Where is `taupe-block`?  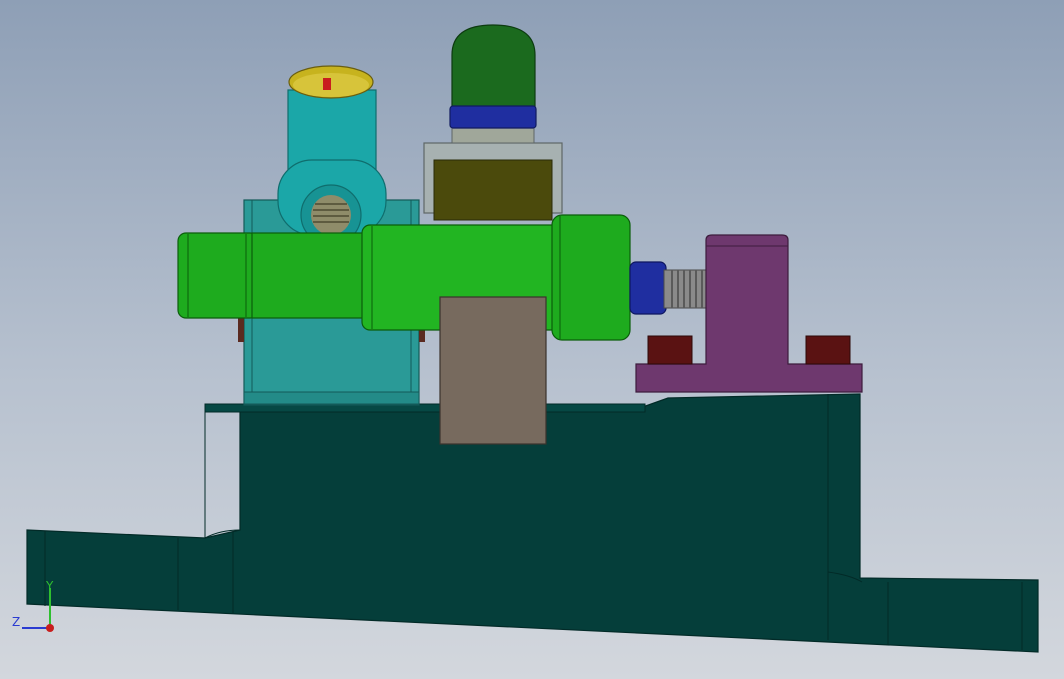
taupe-block is located at coordinates (493, 370).